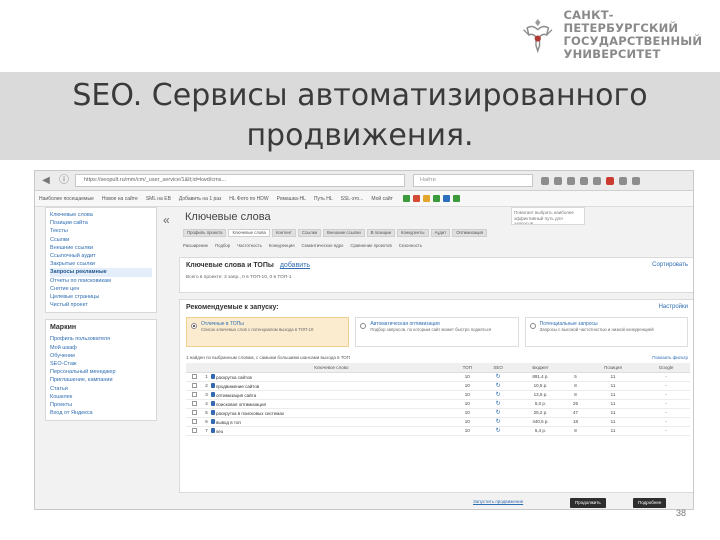 This screenshot has height=540, width=720. I want to click on continue-button: Продолжить, so click(588, 503).